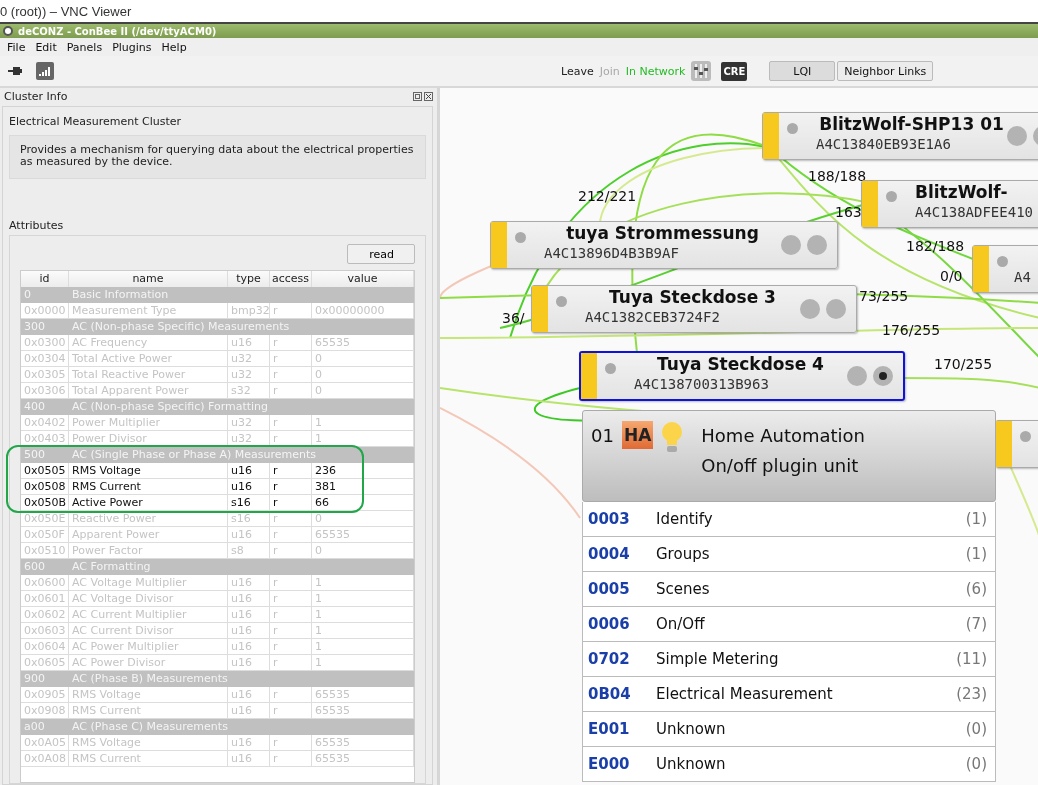 Image resolution: width=1038 pixels, height=785 pixels. What do you see at coordinates (249, 359) in the screenshot?
I see `table-cell: u32` at bounding box center [249, 359].